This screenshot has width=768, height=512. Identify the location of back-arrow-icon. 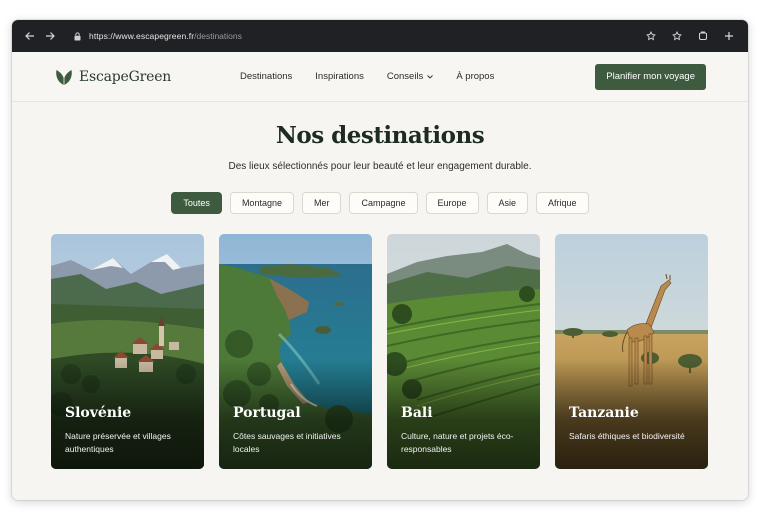
(30, 36).